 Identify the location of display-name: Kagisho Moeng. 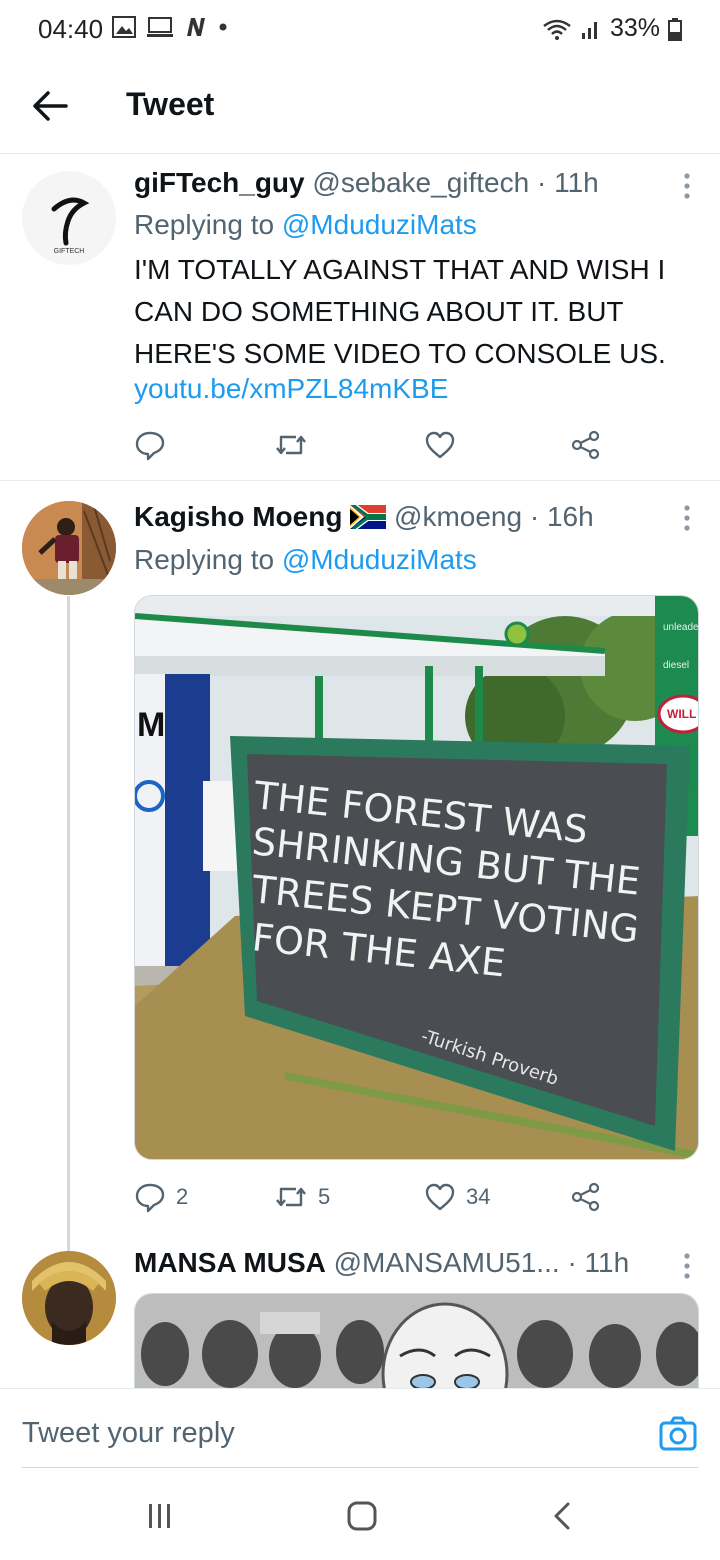
(238, 516).